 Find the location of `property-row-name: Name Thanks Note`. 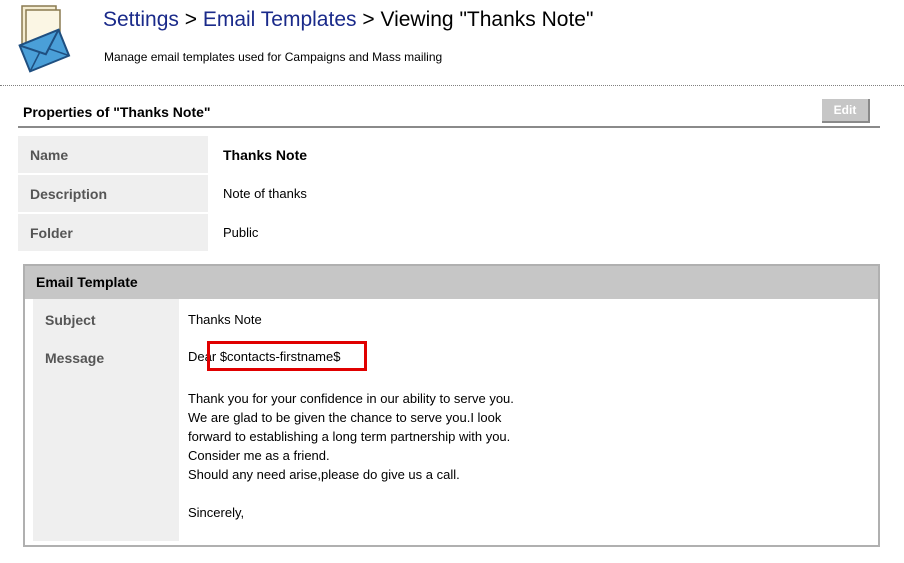

property-row-name: Name Thanks Note is located at coordinates (449, 155).